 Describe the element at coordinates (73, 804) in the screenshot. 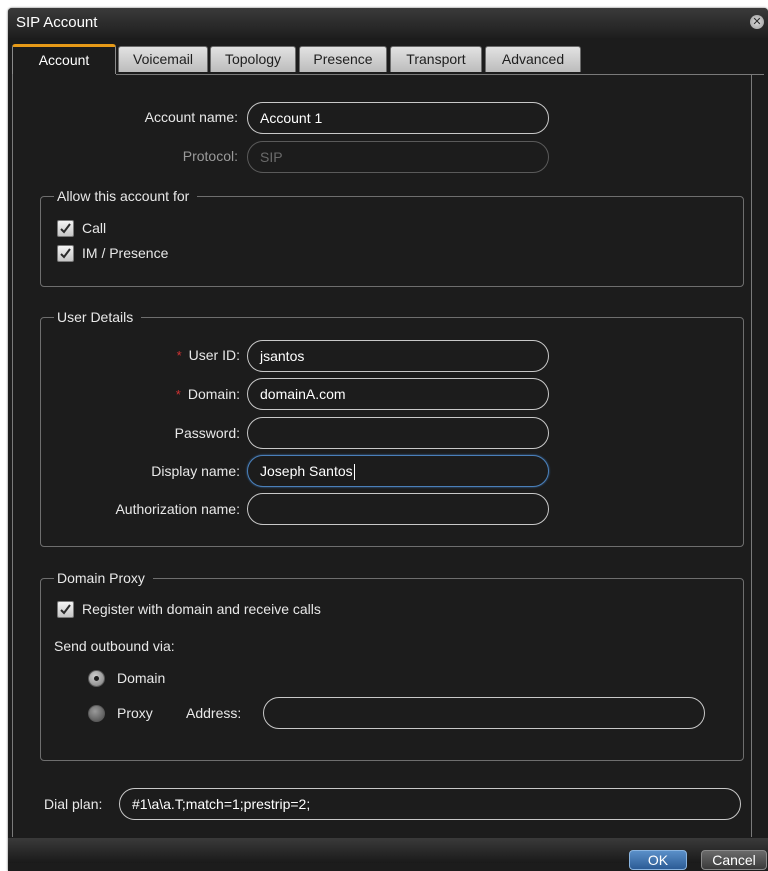

I see `dial-plan-label: Dial plan:` at that location.